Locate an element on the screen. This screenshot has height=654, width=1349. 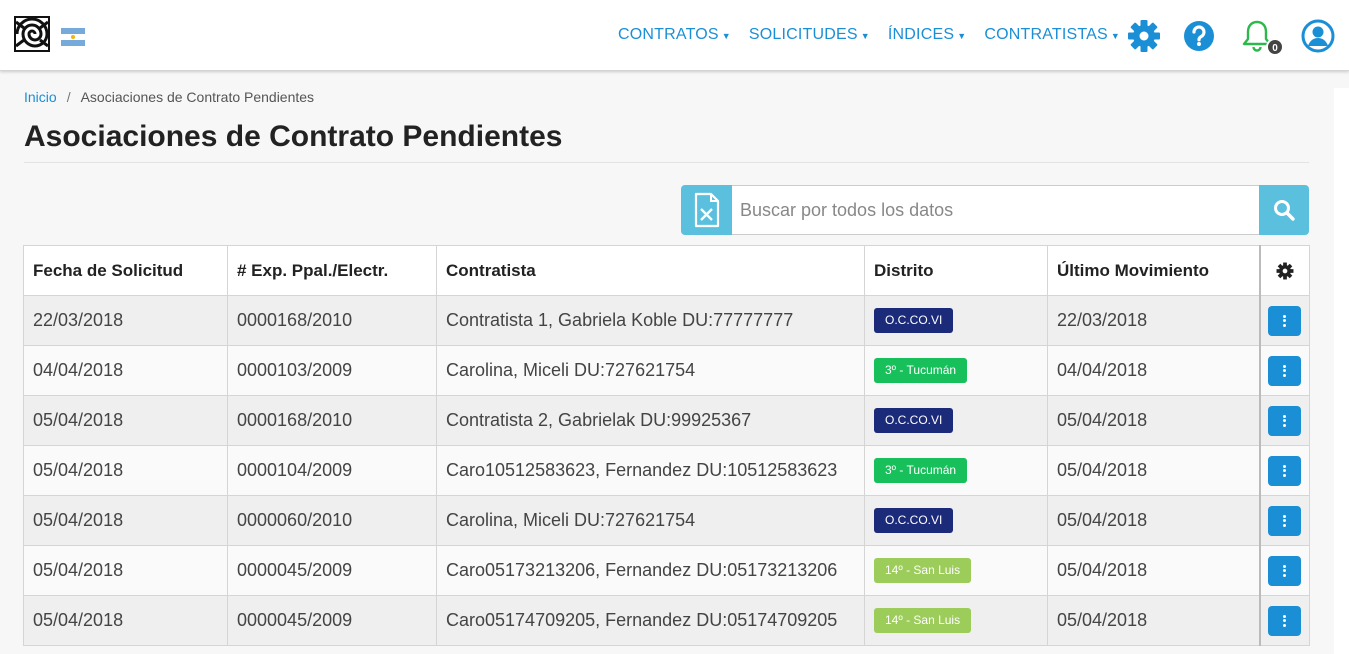
search-input is located at coordinates (995, 210).